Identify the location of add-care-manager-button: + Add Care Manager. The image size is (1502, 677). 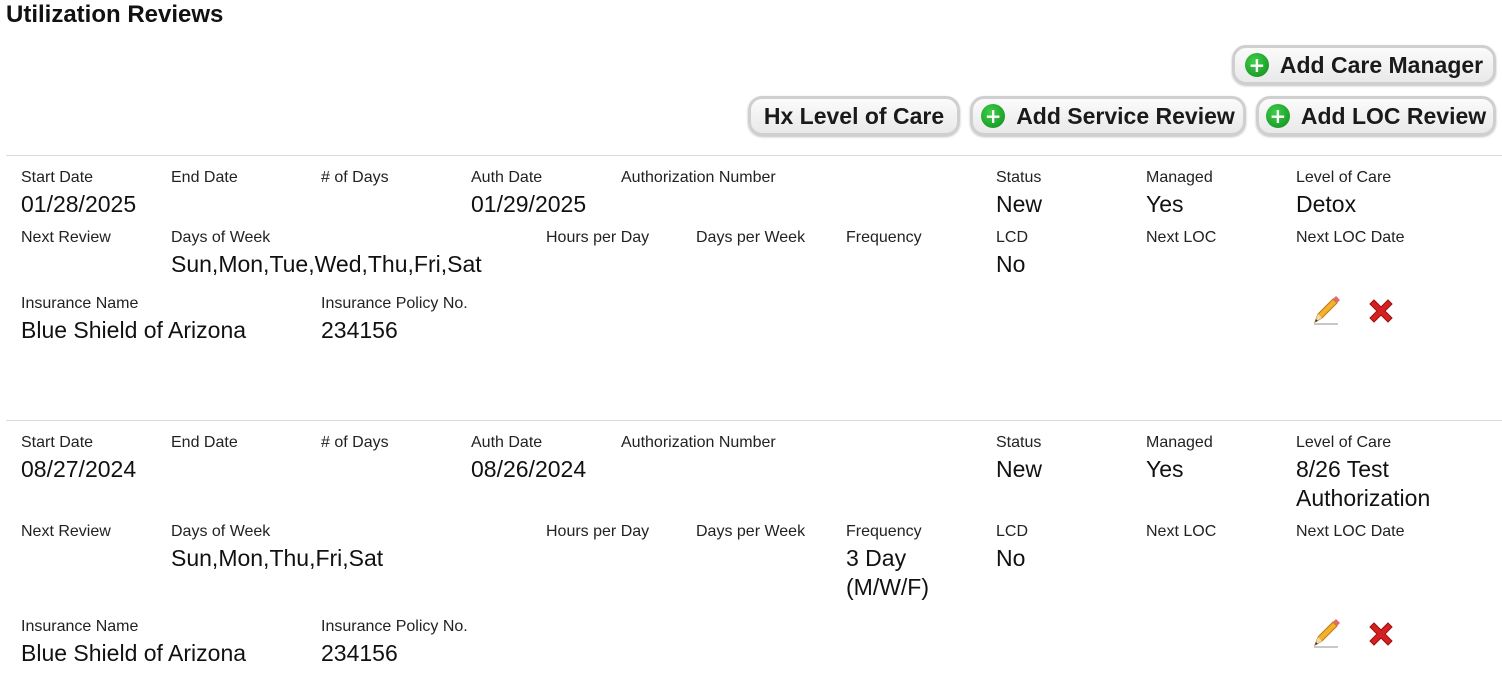
(1364, 65).